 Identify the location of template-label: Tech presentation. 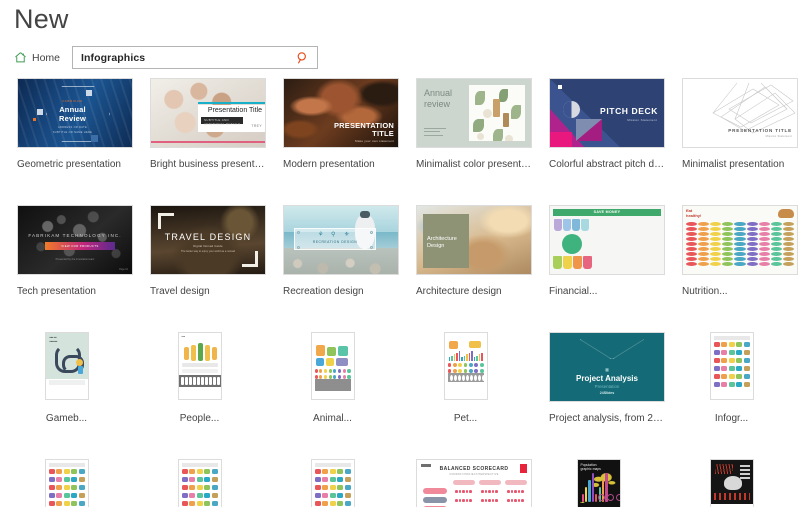
(56, 291).